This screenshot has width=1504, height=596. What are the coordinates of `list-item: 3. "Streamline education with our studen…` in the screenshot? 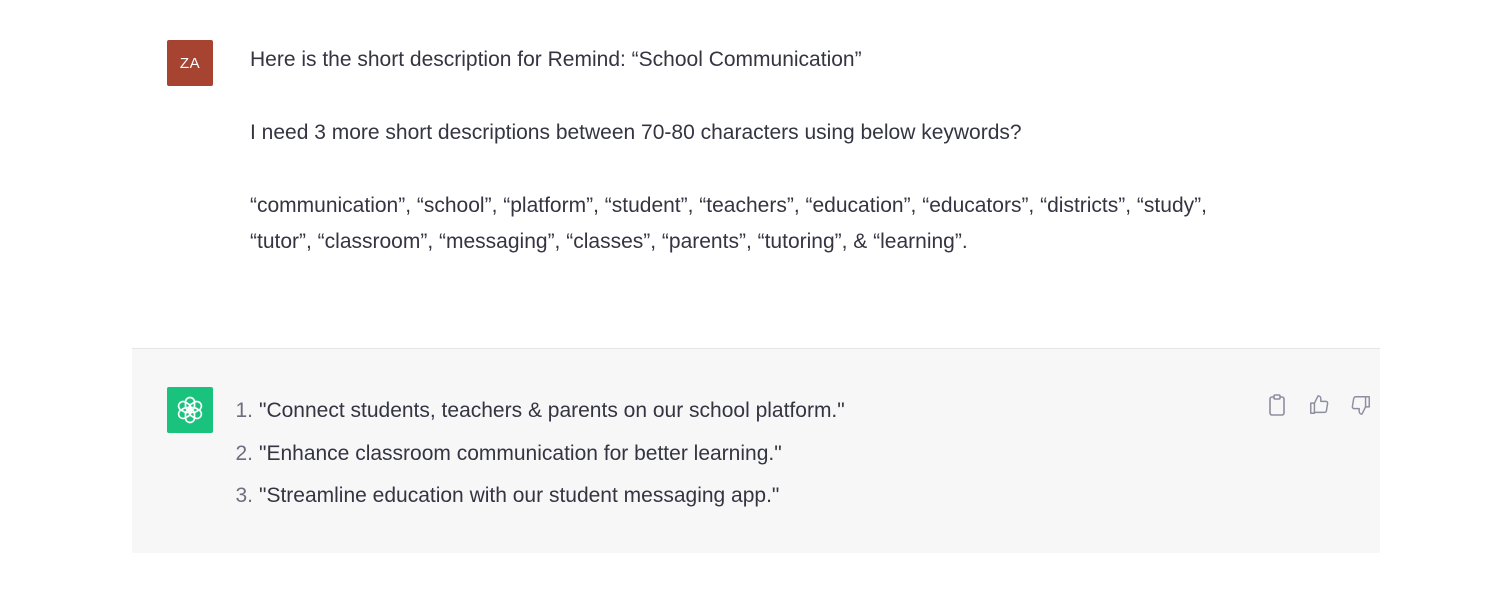 It's located at (536, 496).